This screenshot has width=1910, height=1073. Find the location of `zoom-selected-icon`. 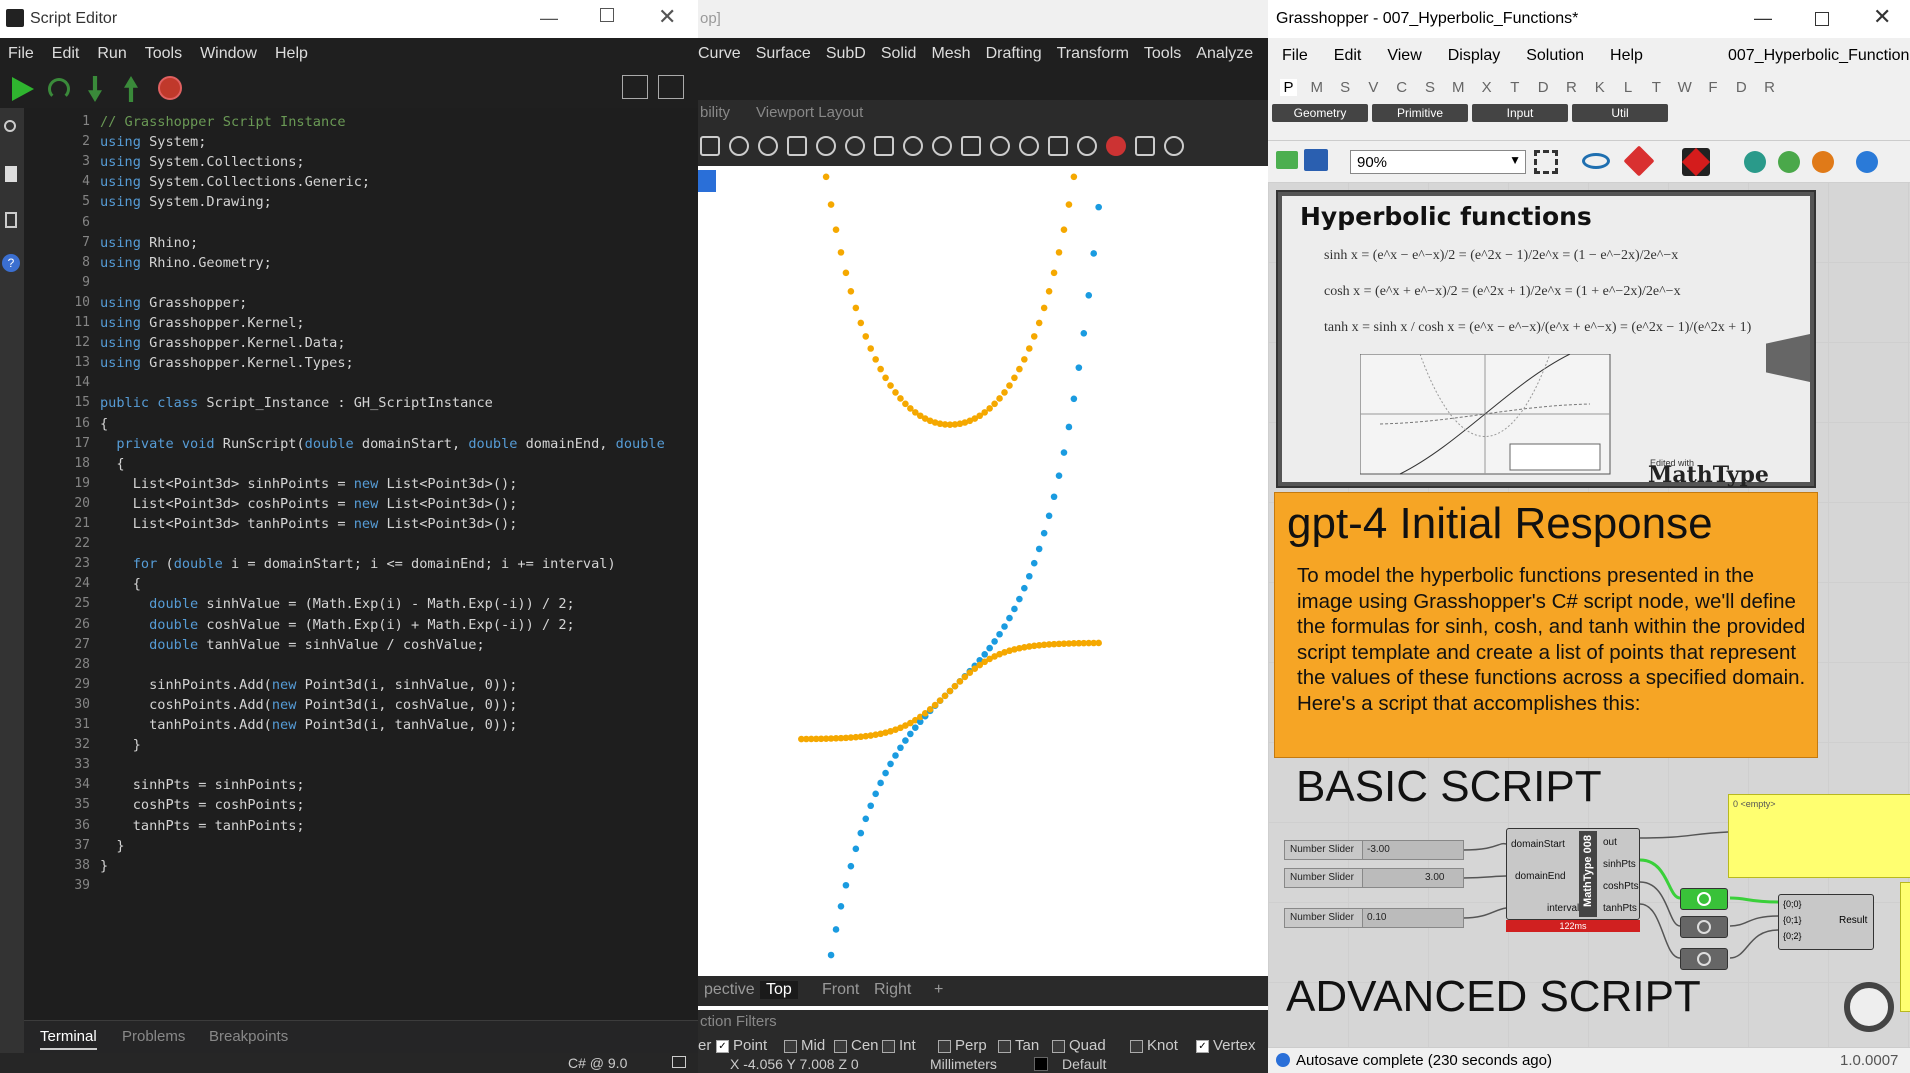

zoom-selected-icon is located at coordinates (1029, 146).